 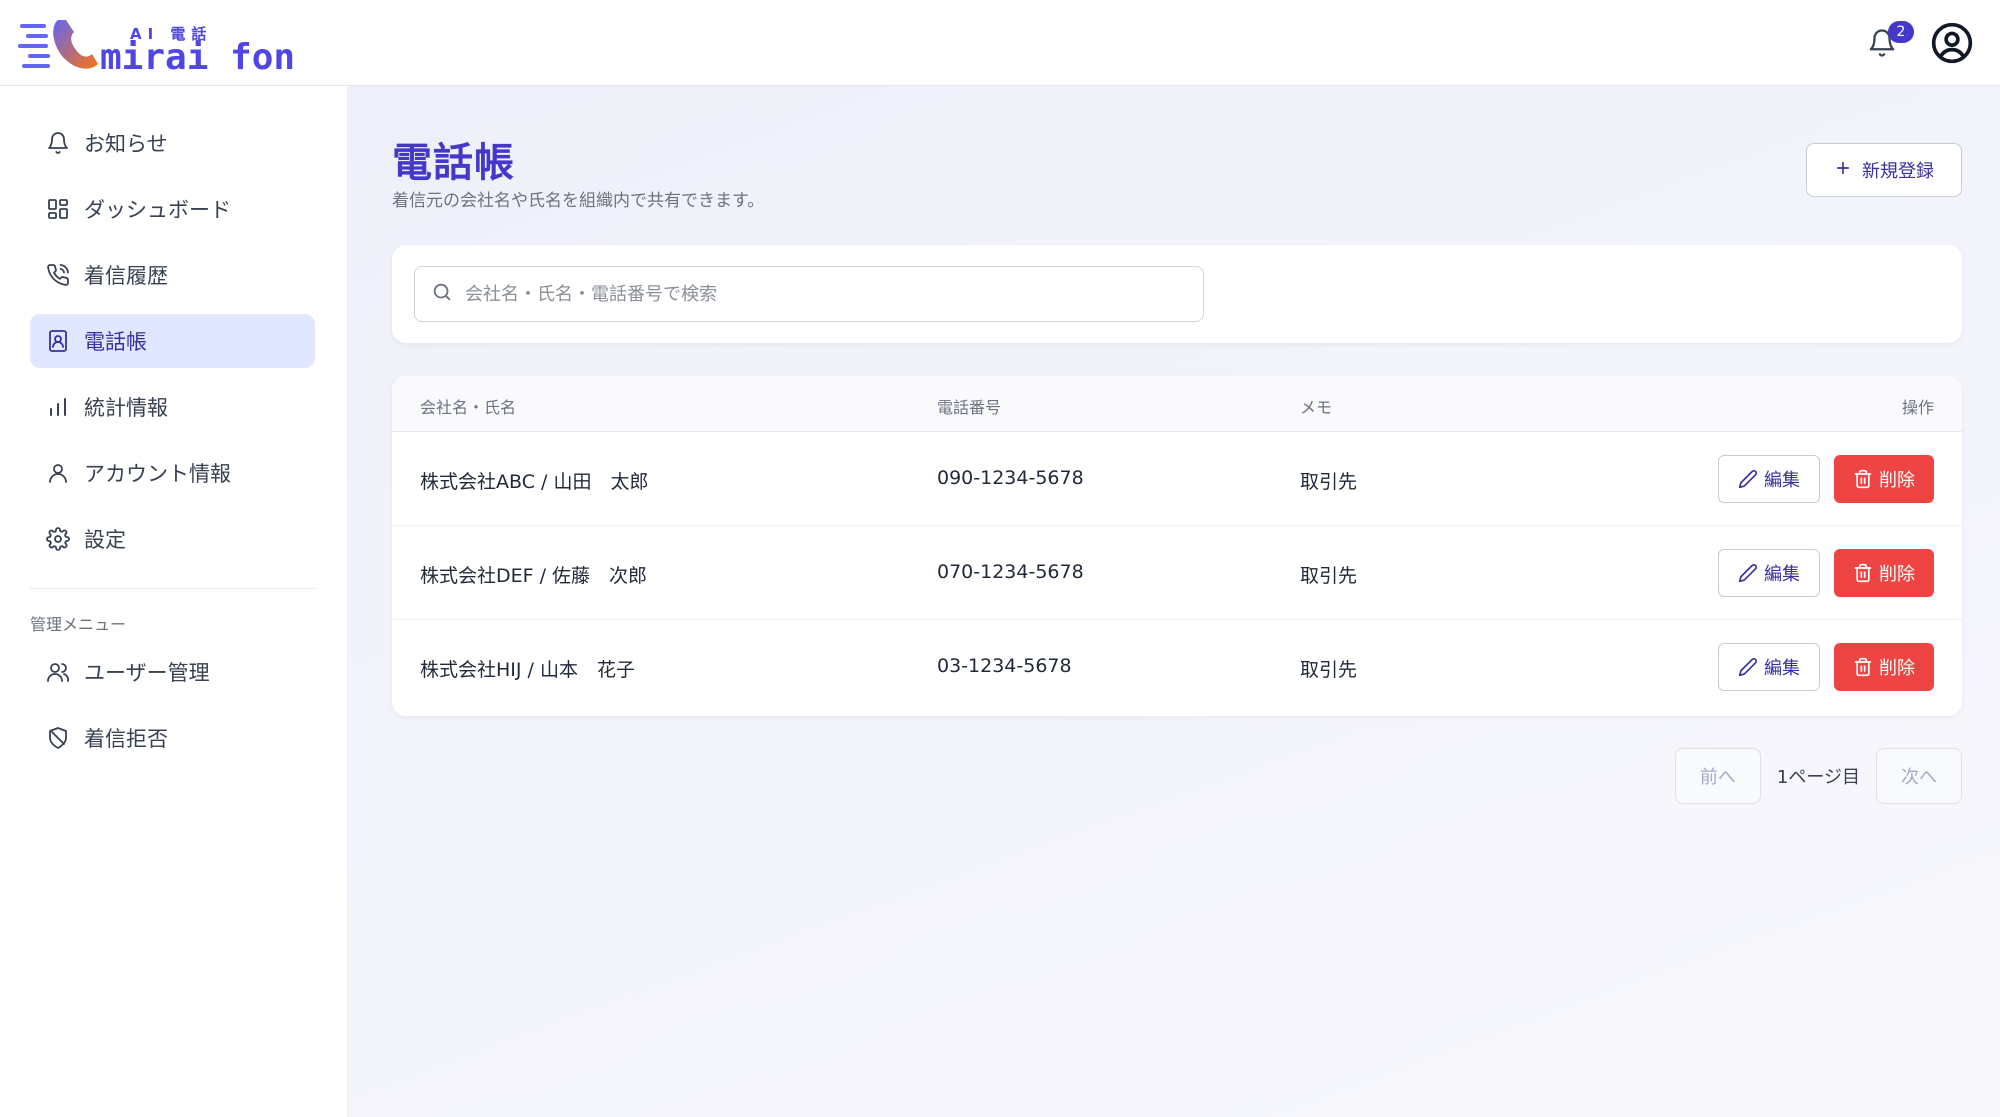 What do you see at coordinates (58, 473) in the screenshot?
I see `user-icon` at bounding box center [58, 473].